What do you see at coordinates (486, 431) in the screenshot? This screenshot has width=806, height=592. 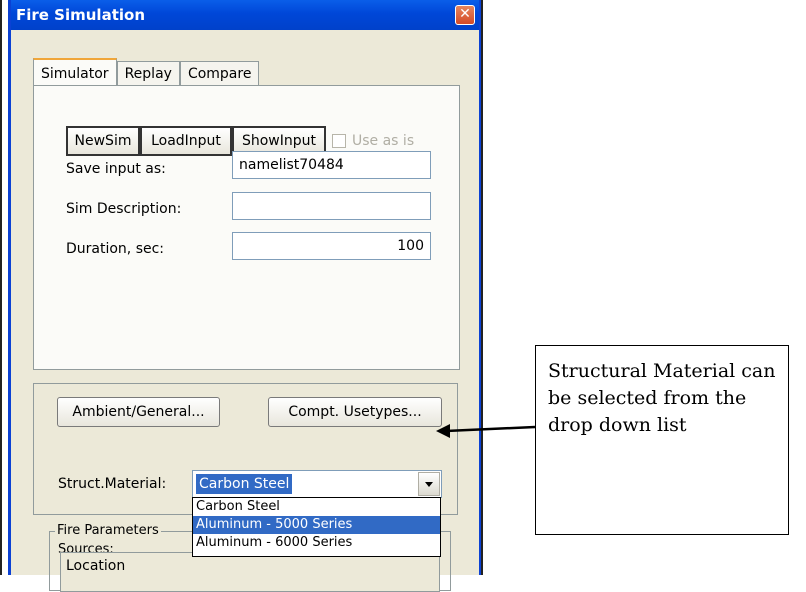 I see `callout-arrow` at bounding box center [486, 431].